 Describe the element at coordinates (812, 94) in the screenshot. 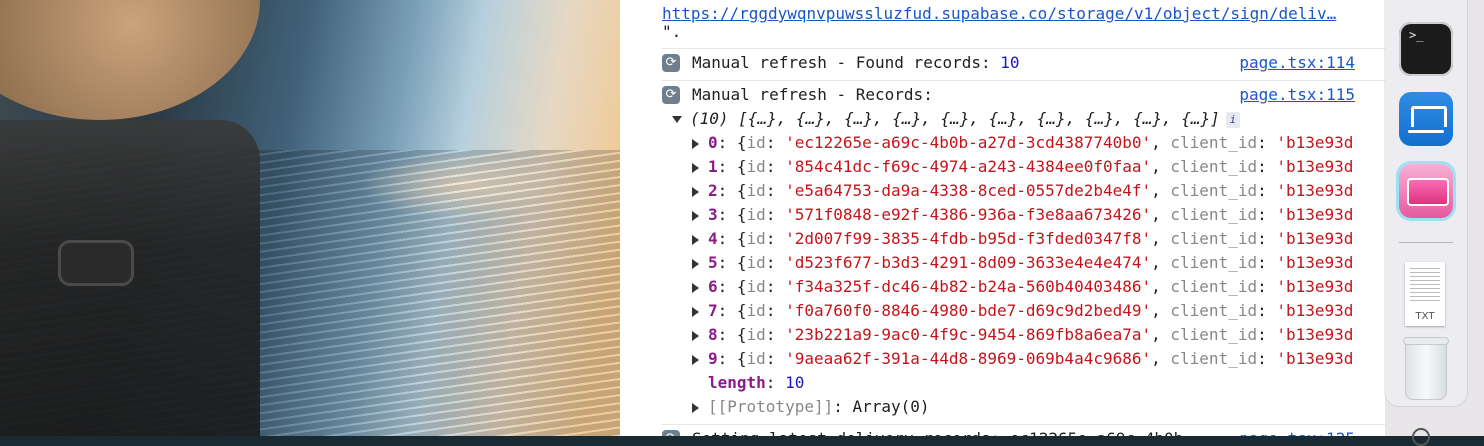

I see `console-message-text: Manual refresh - Records:` at that location.